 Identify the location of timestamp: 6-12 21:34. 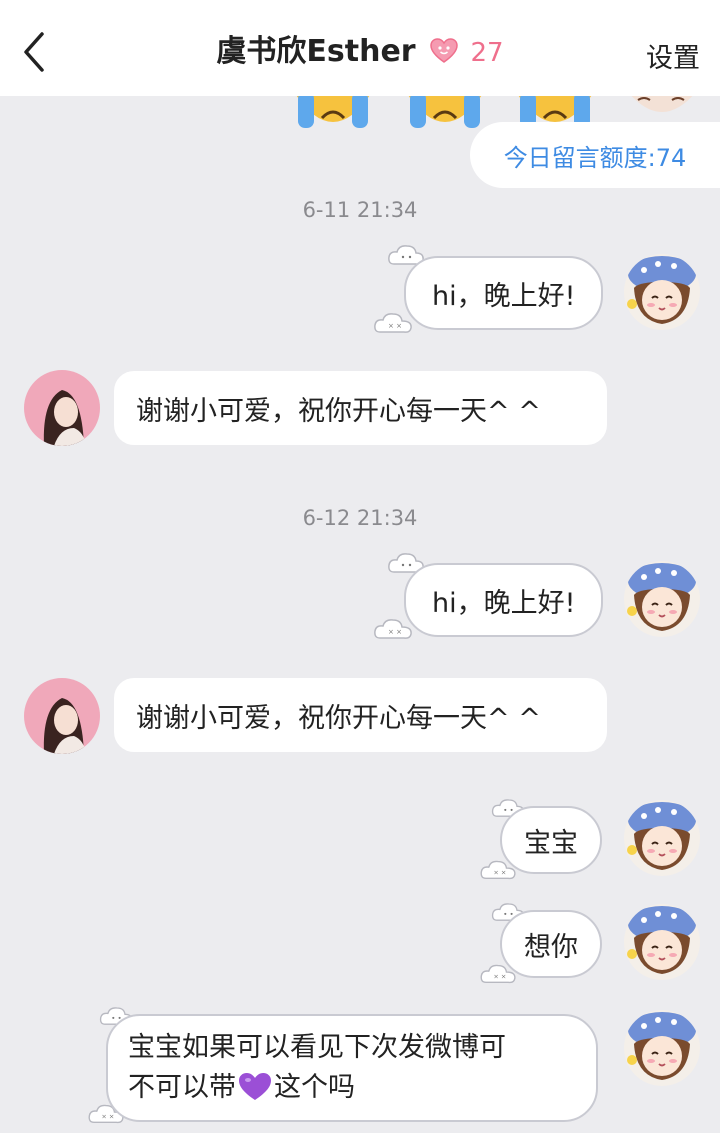
(360, 518).